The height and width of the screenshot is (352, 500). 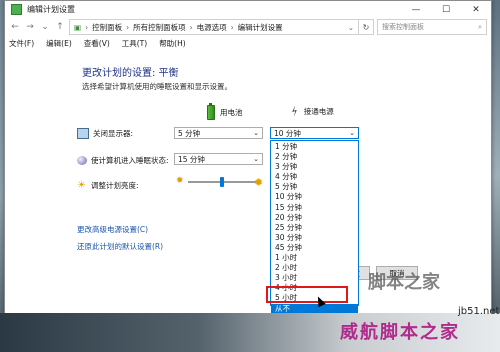 I want to click on breadcrumb-item: 所有控制面板项, so click(x=159, y=27).